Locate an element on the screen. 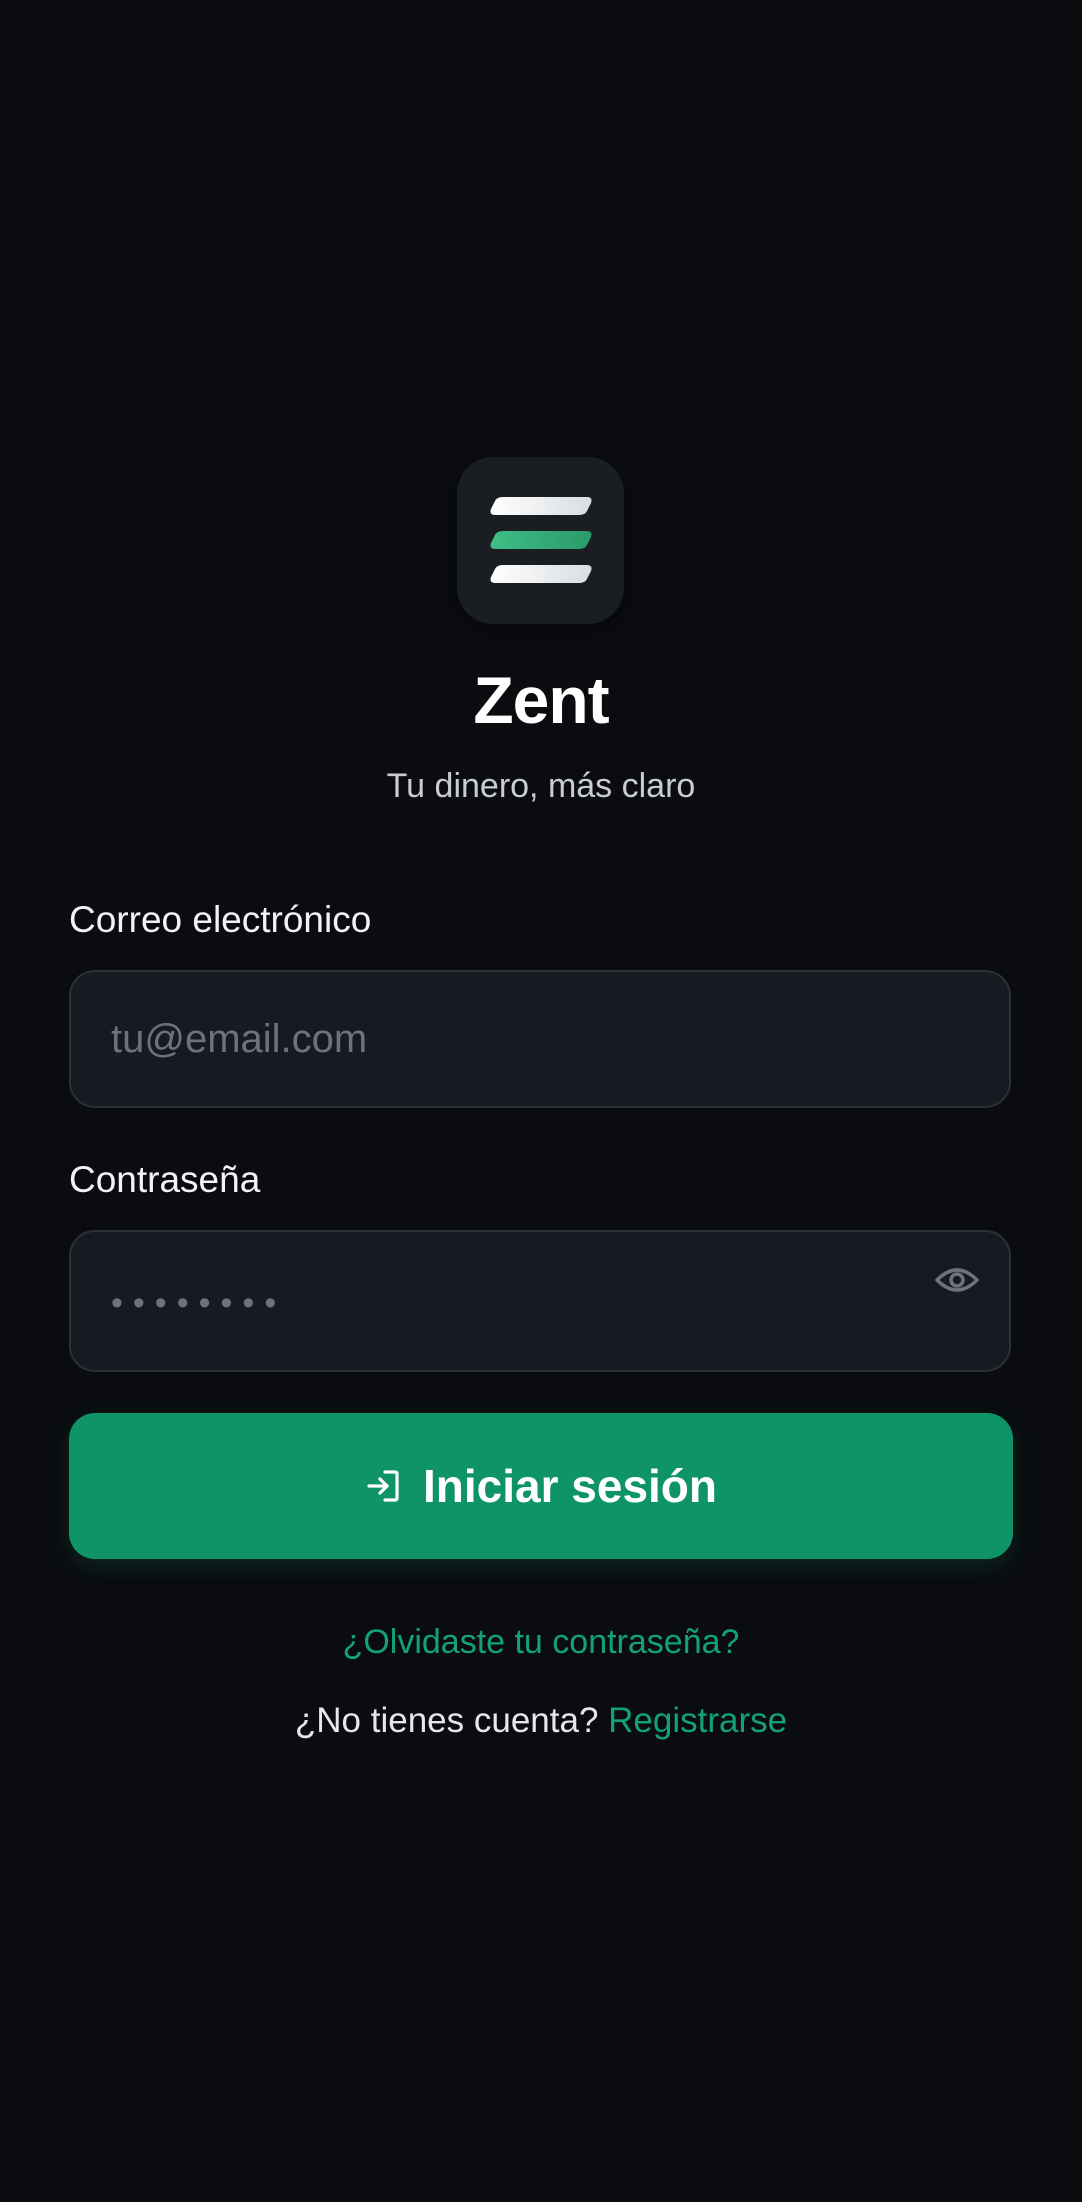  register-link: Registrarse is located at coordinates (697, 1720).